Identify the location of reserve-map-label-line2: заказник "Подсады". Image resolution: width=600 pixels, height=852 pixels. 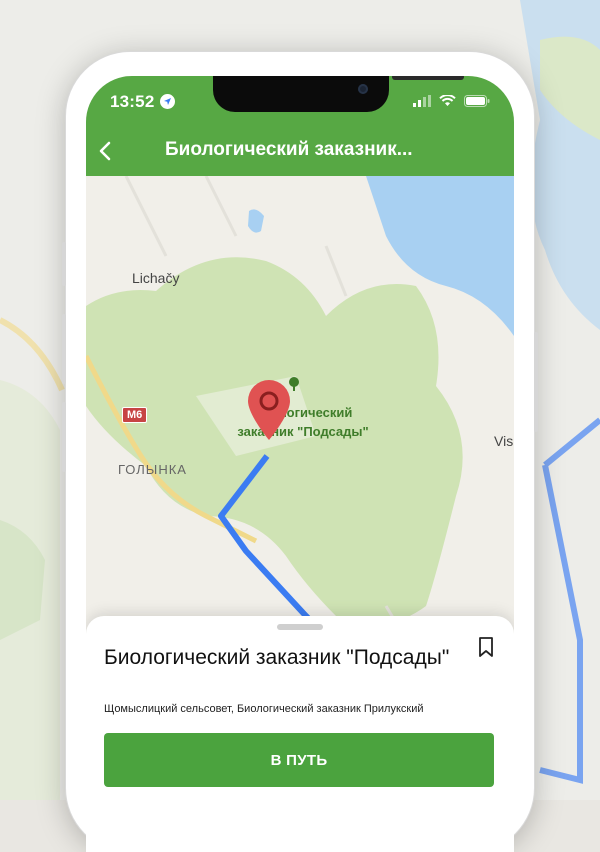
(303, 431).